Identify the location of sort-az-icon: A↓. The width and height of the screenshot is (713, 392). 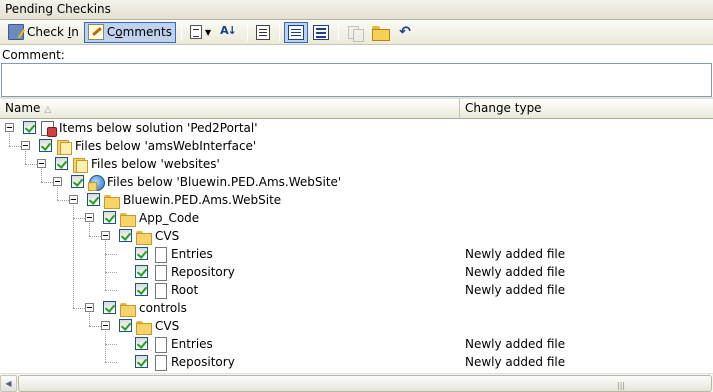
(228, 30).